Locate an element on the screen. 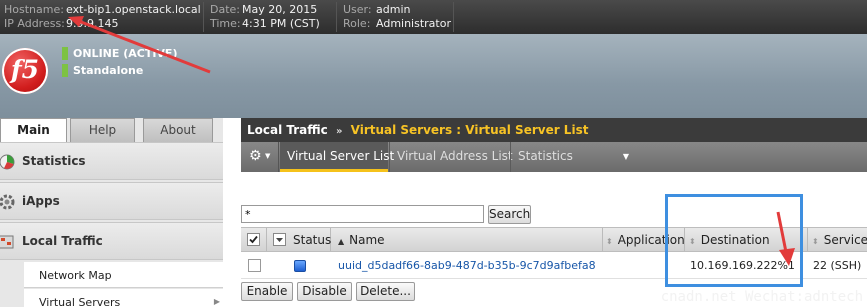 The height and width of the screenshot is (307, 867). nav-section-local-traffic: Local Traffic is located at coordinates (111, 241).